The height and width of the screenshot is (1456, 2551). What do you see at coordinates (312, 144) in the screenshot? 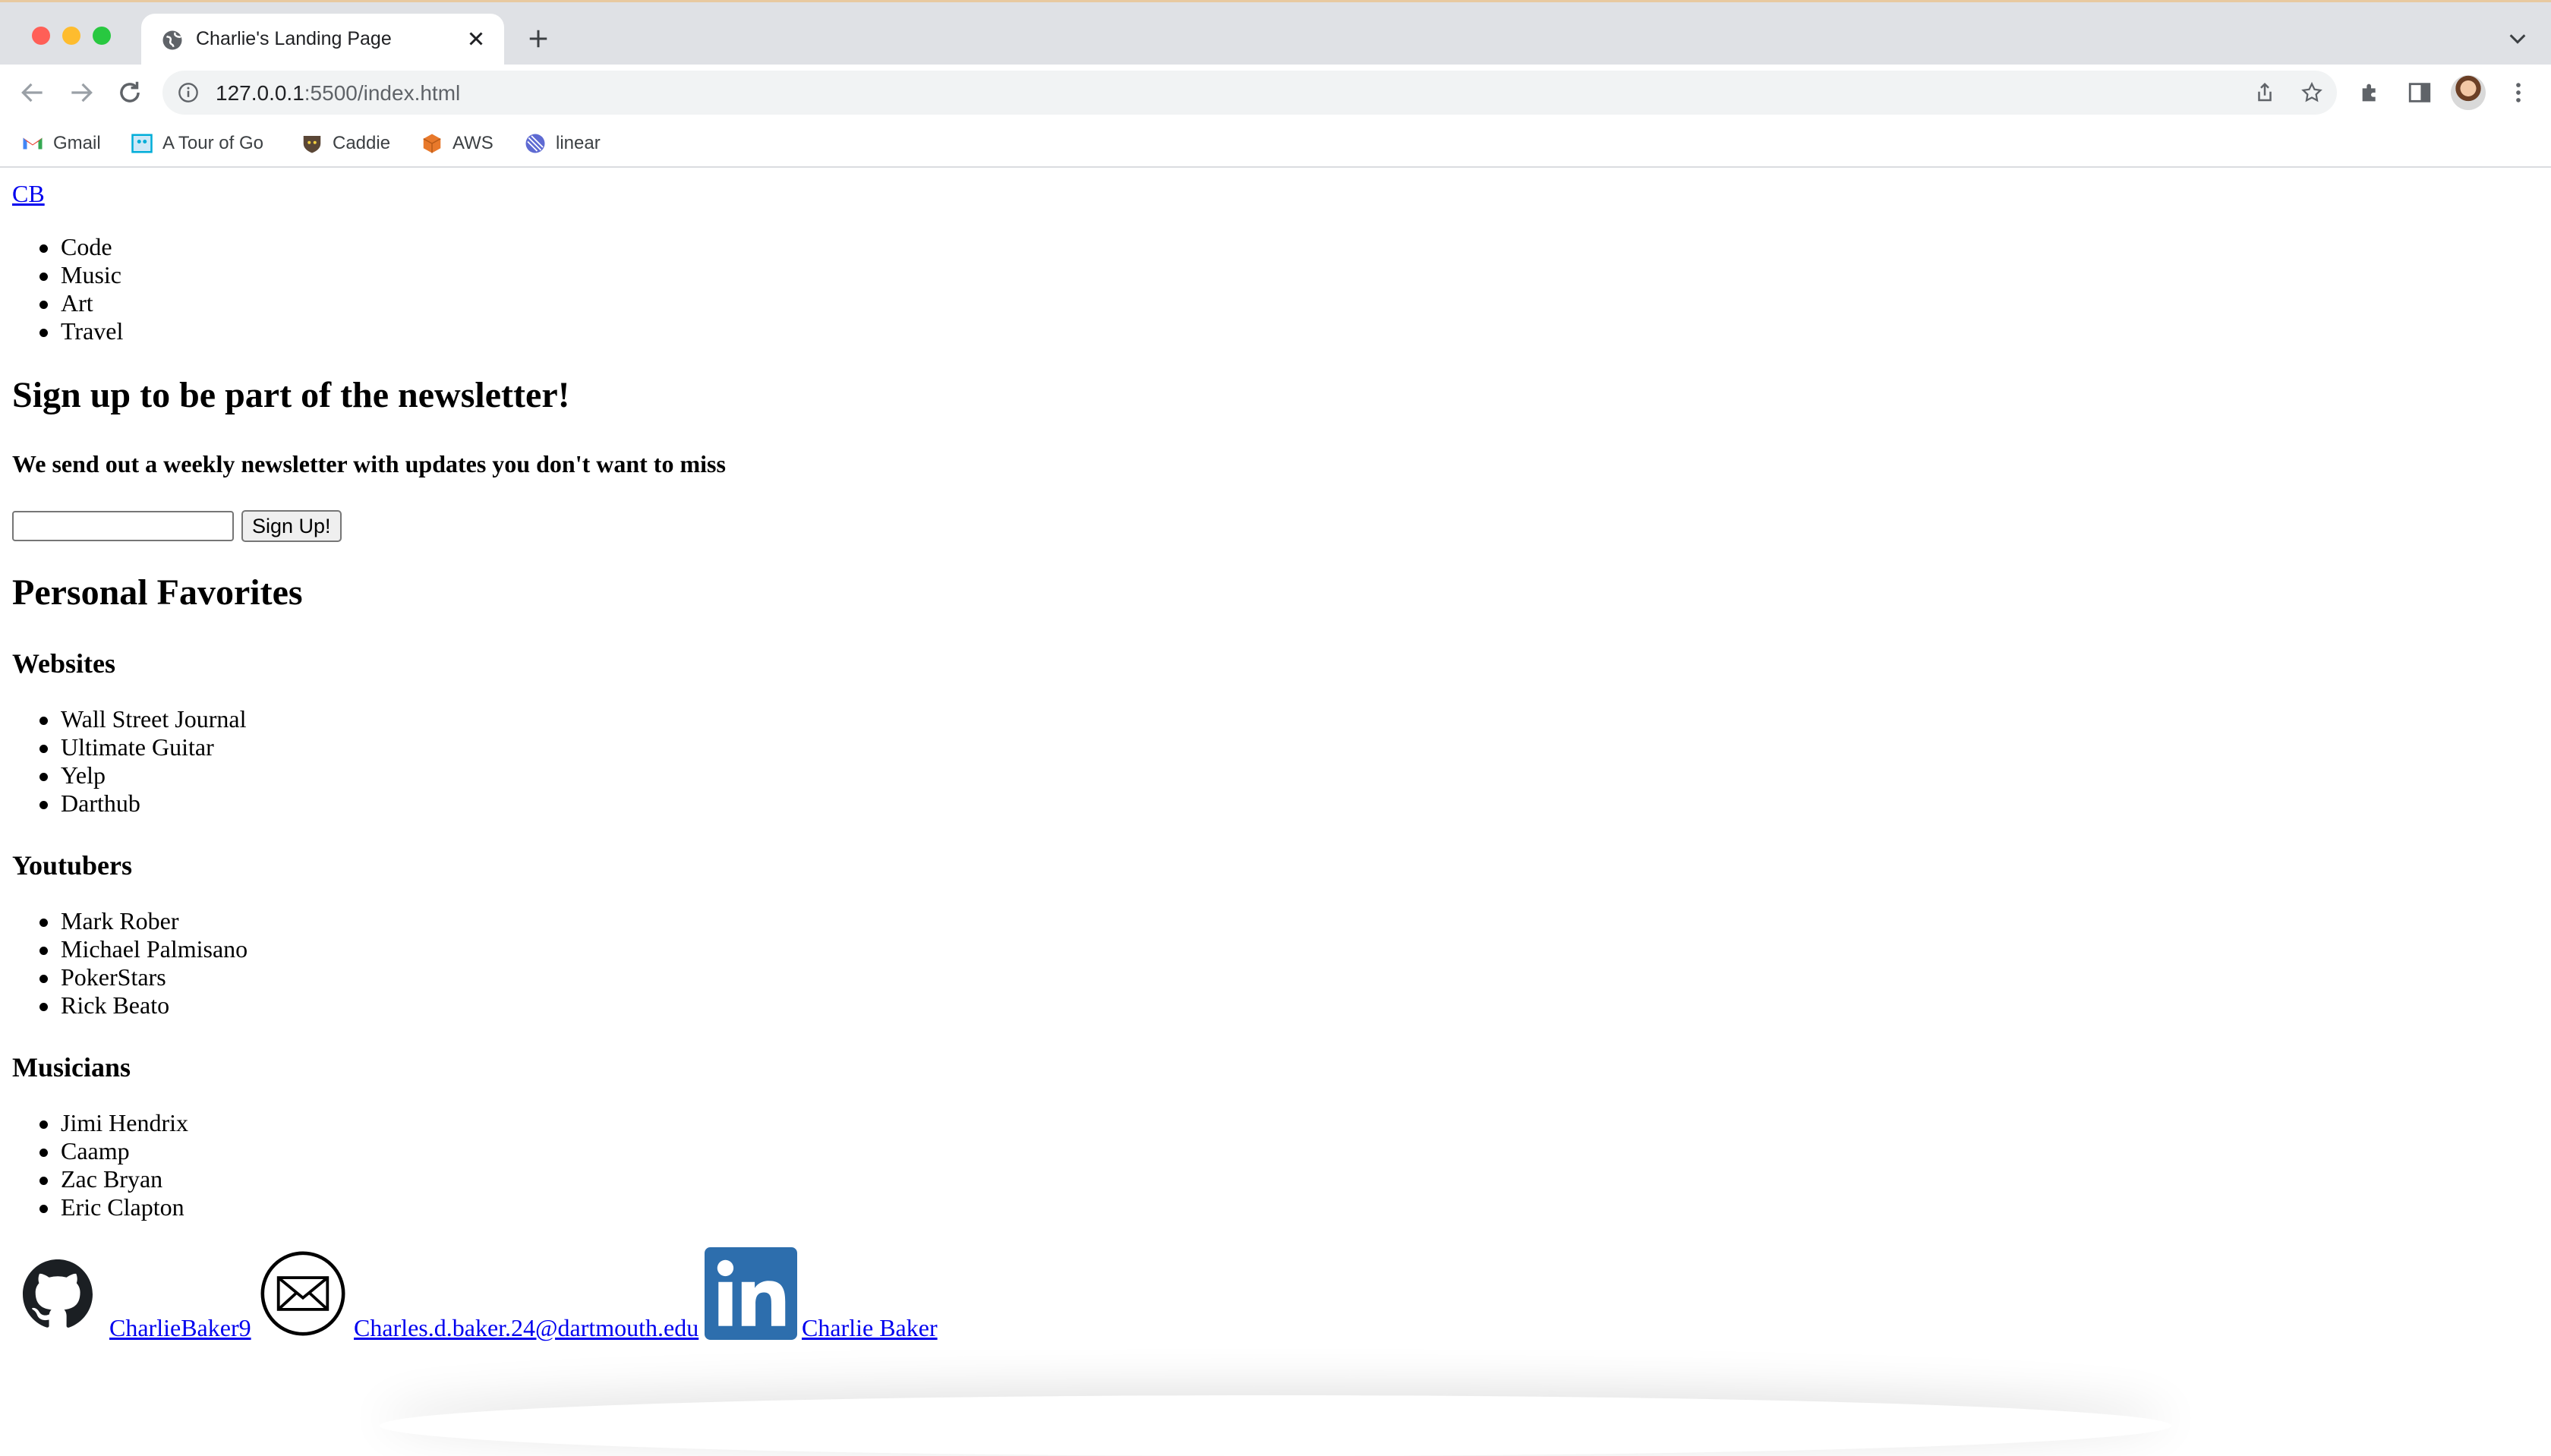
I see `caddie-icon` at bounding box center [312, 144].